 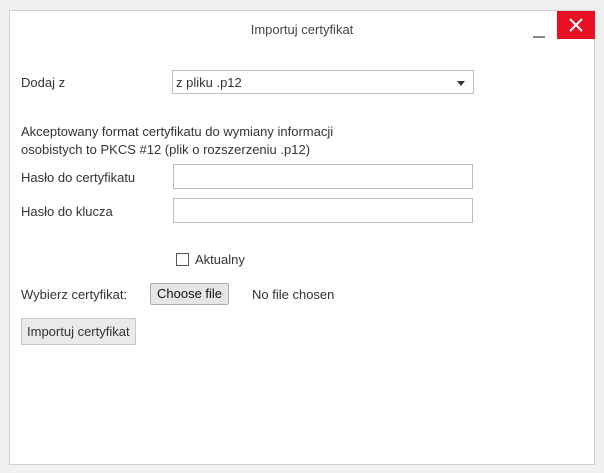 I want to click on current-checkbox, so click(x=182, y=259).